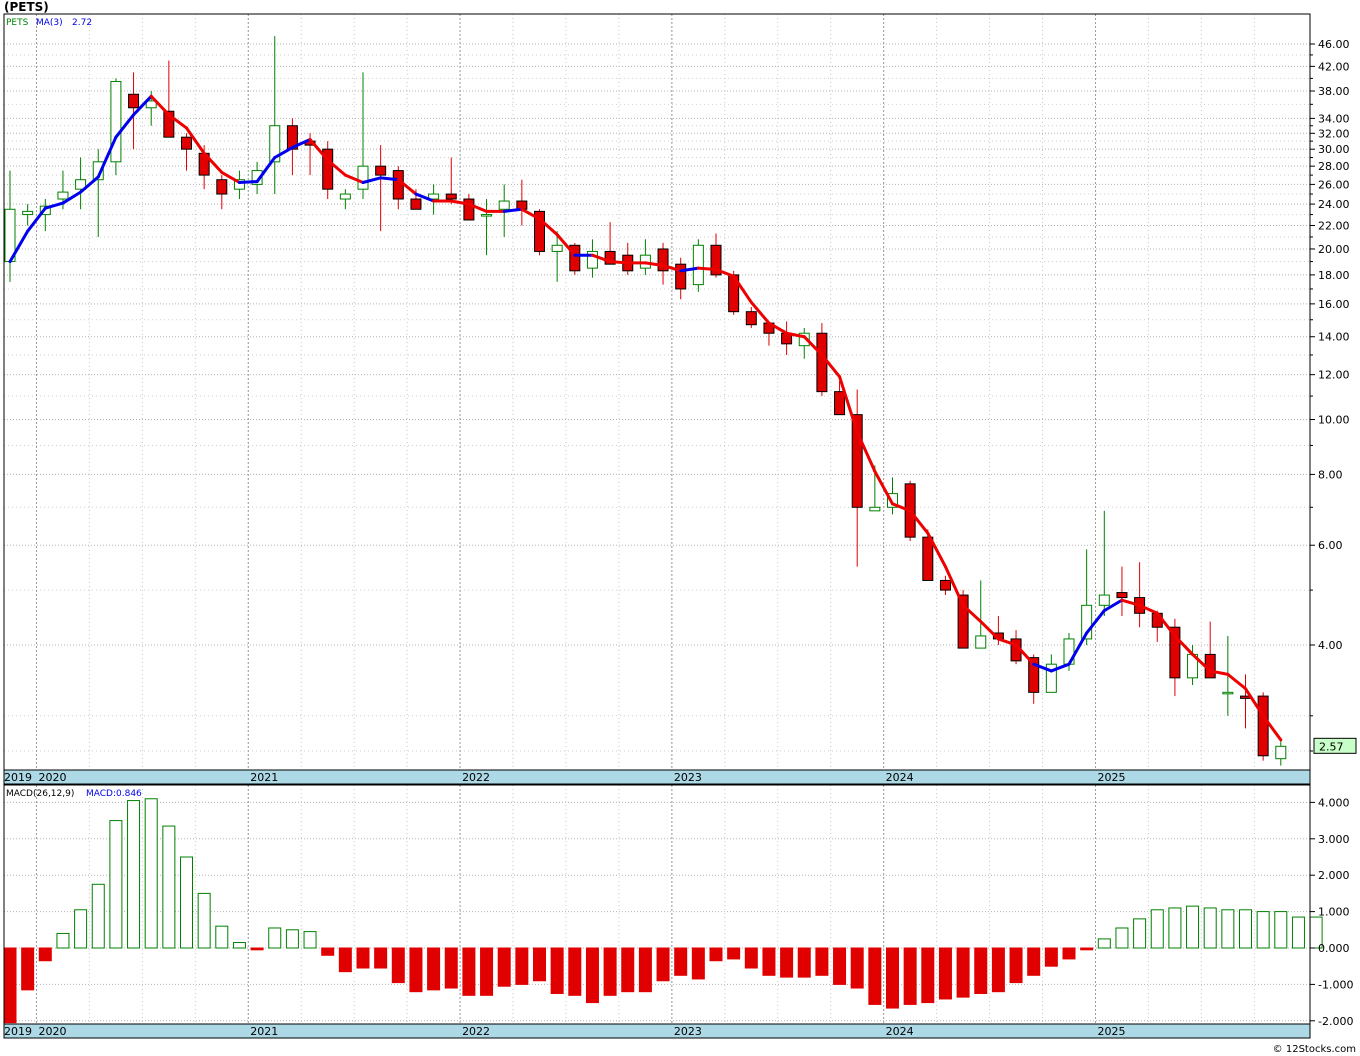  Describe the element at coordinates (1334, 304) in the screenshot. I see `price-tick-label: 16.00` at that location.